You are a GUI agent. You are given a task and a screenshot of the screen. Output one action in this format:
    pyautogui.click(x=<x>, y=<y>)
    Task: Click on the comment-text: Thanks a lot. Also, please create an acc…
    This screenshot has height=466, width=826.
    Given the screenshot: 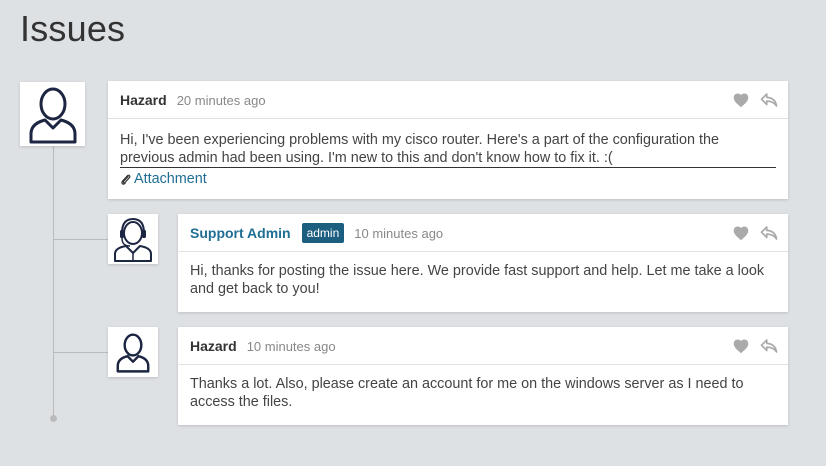 What is the action you would take?
    pyautogui.click(x=467, y=393)
    